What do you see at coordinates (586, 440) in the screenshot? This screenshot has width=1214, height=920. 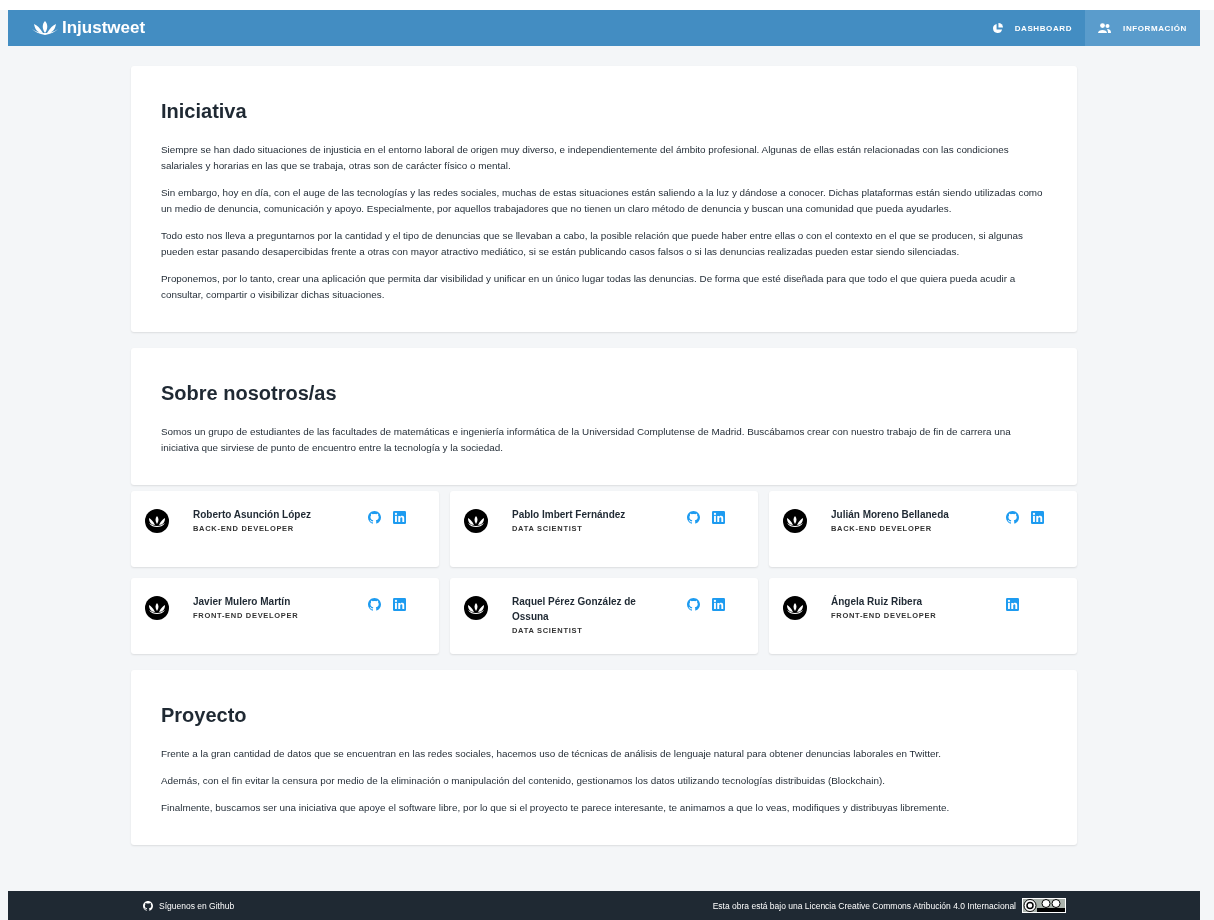 I see `paragraph: Somos un grupo de estudiantes de las facultades de matemáticas e ingeniería informática de la Universidad Complutense de Madrid. Buscábamos crear con nuestro trabajo de fin de carrera una iniciativa que sirviese de punto de encuentro entre la tecnología y la sociedad.` at bounding box center [586, 440].